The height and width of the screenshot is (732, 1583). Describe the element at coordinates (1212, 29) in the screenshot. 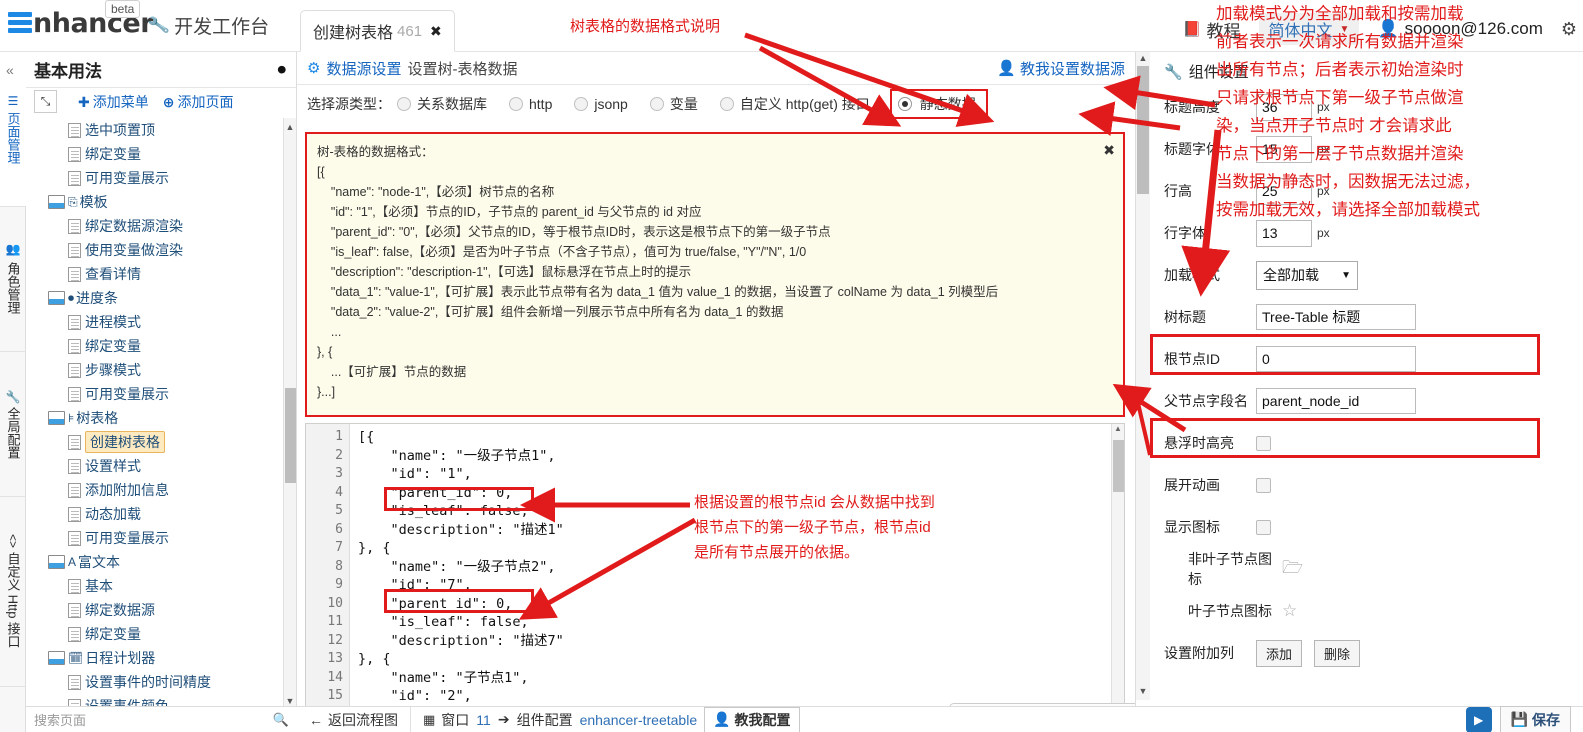

I see `tutorial-link: 📕 教程` at that location.